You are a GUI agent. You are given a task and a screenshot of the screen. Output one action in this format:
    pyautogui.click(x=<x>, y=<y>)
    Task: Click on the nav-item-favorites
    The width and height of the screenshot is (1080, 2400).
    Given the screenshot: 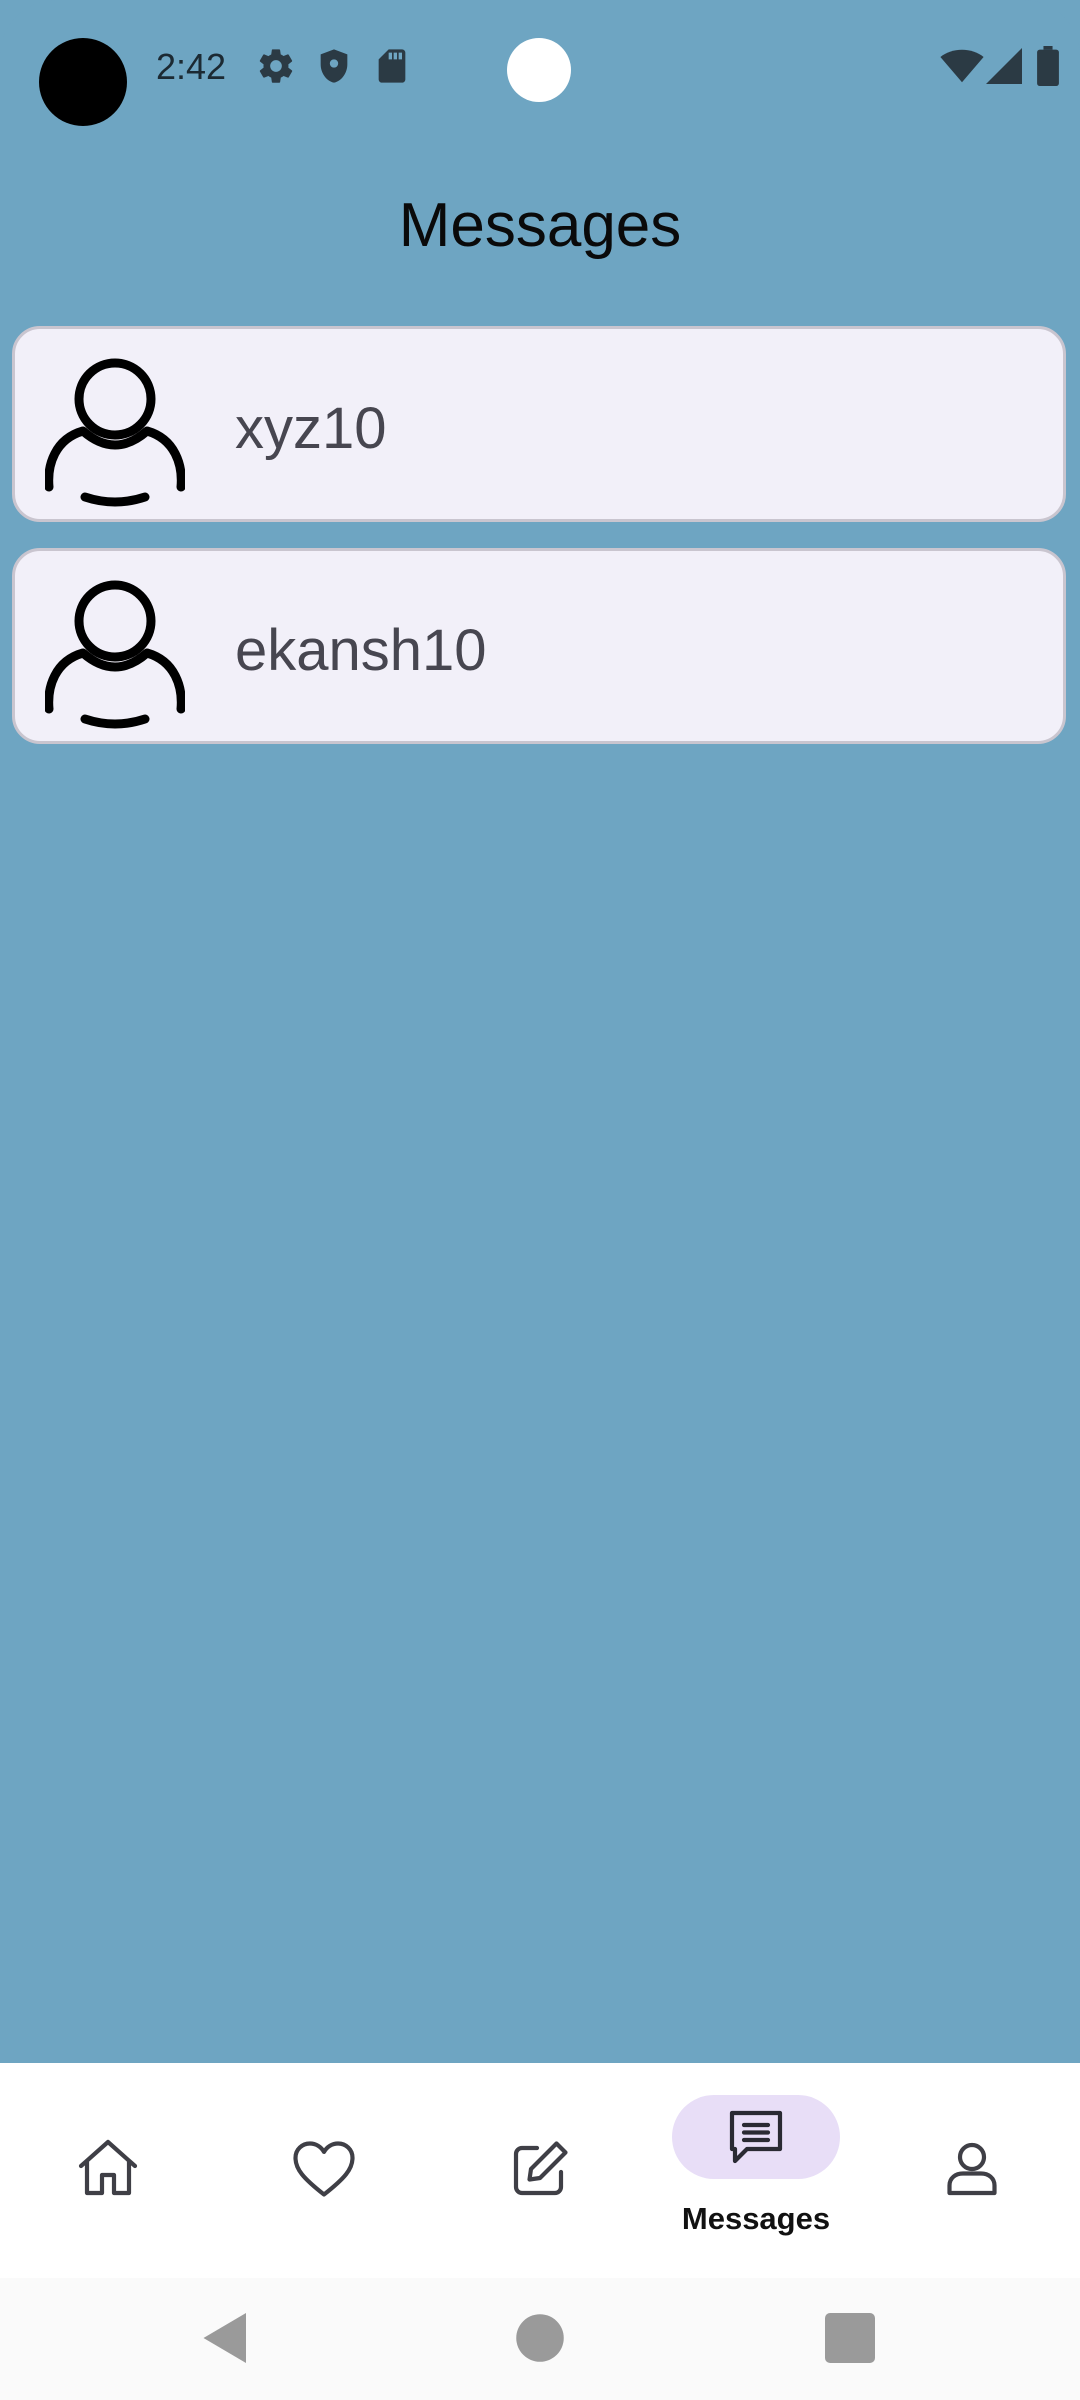 What is the action you would take?
    pyautogui.click(x=324, y=2170)
    